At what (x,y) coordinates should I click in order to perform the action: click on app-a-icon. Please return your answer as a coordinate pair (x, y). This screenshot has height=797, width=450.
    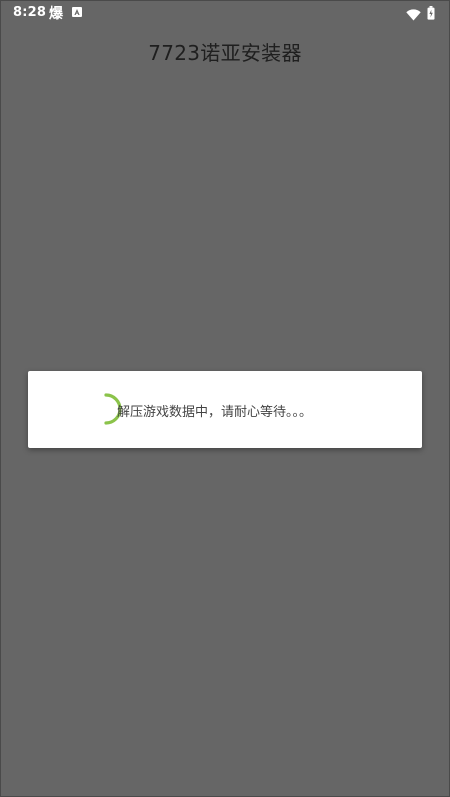
    Looking at the image, I should click on (77, 12).